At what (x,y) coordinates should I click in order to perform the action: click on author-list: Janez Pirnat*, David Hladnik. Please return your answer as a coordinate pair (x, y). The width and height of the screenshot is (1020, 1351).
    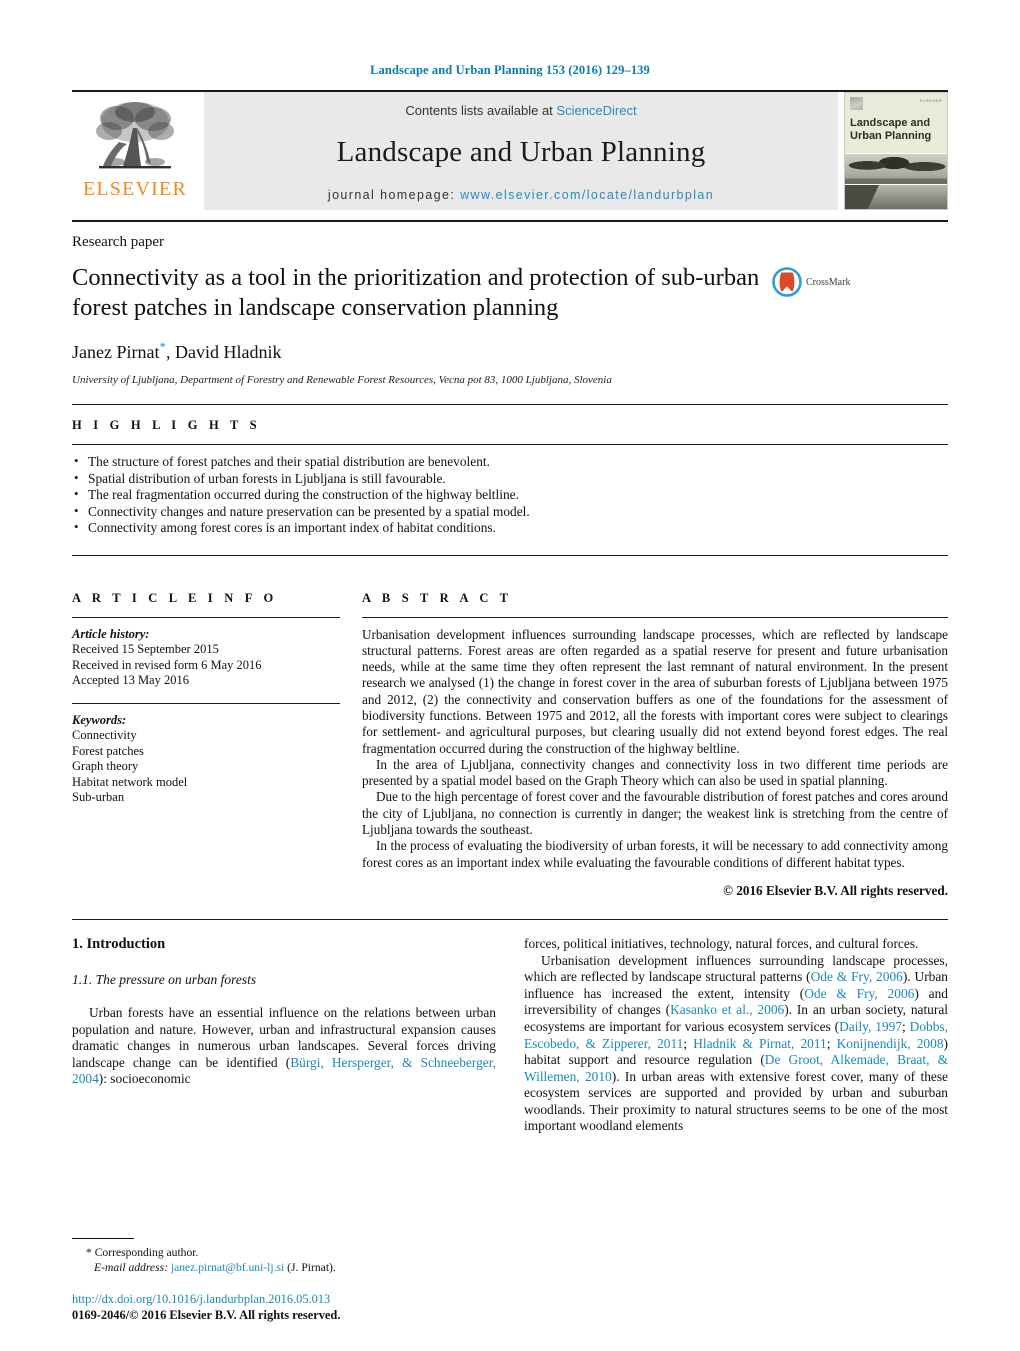
    Looking at the image, I should click on (510, 351).